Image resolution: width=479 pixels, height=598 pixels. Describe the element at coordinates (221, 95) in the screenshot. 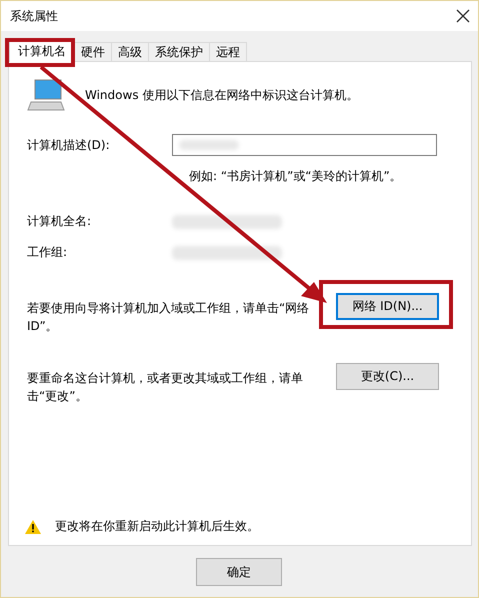

I see `intro-text: Windows 使用以下信息在网络中标识这台计算机。` at that location.